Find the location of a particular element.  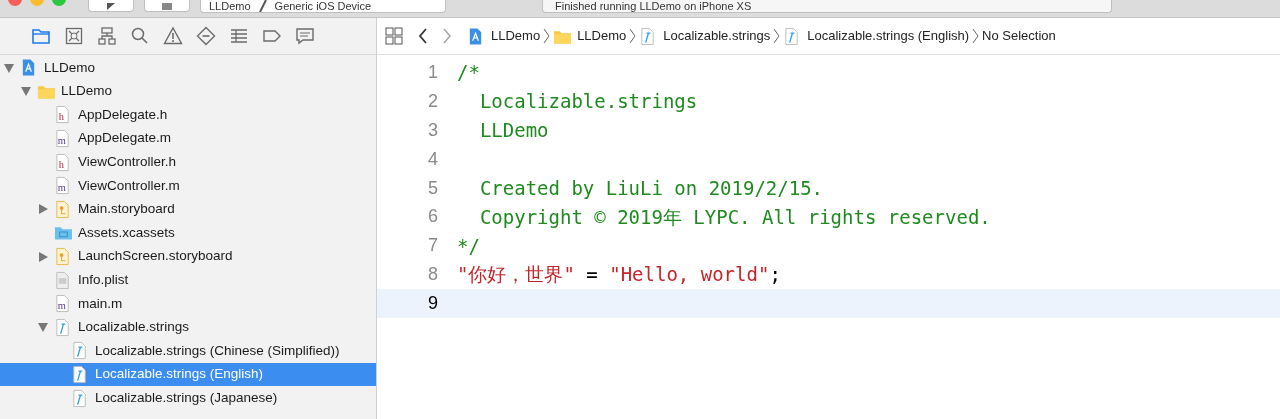

separator-icon is located at coordinates (262, 6).